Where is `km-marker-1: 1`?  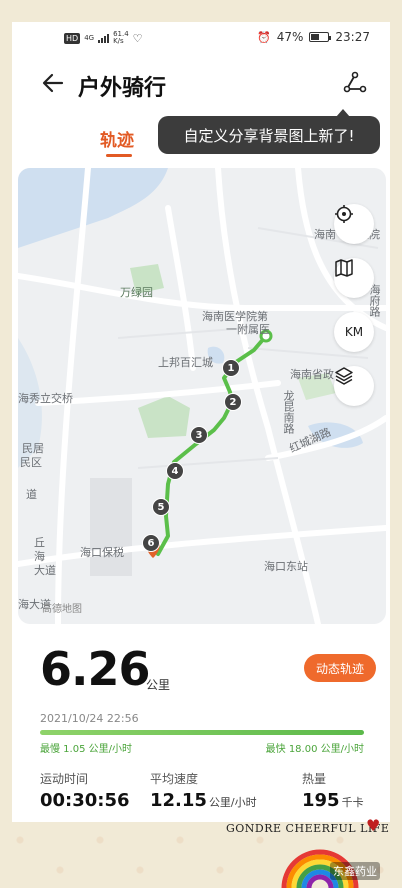 km-marker-1: 1 is located at coordinates (231, 368).